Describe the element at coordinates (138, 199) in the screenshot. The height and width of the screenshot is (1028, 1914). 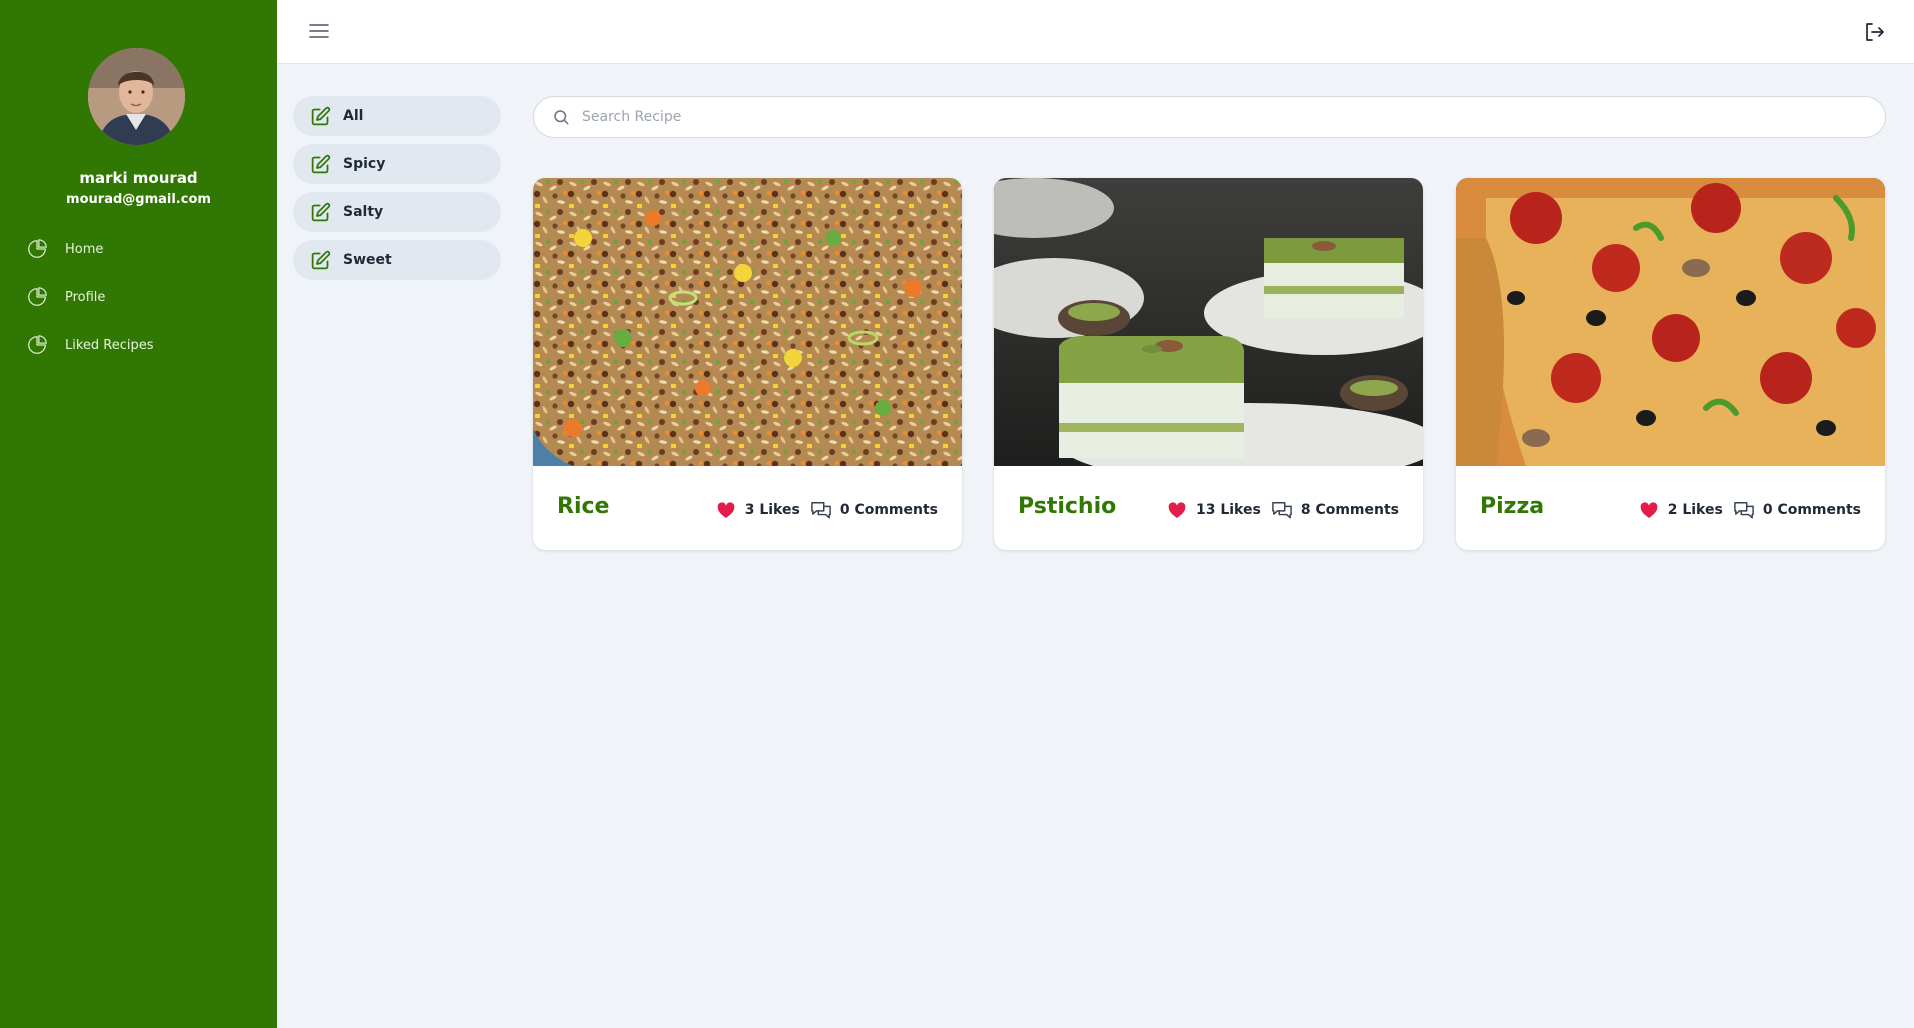
I see `user-email: mourad@gmail.com` at that location.